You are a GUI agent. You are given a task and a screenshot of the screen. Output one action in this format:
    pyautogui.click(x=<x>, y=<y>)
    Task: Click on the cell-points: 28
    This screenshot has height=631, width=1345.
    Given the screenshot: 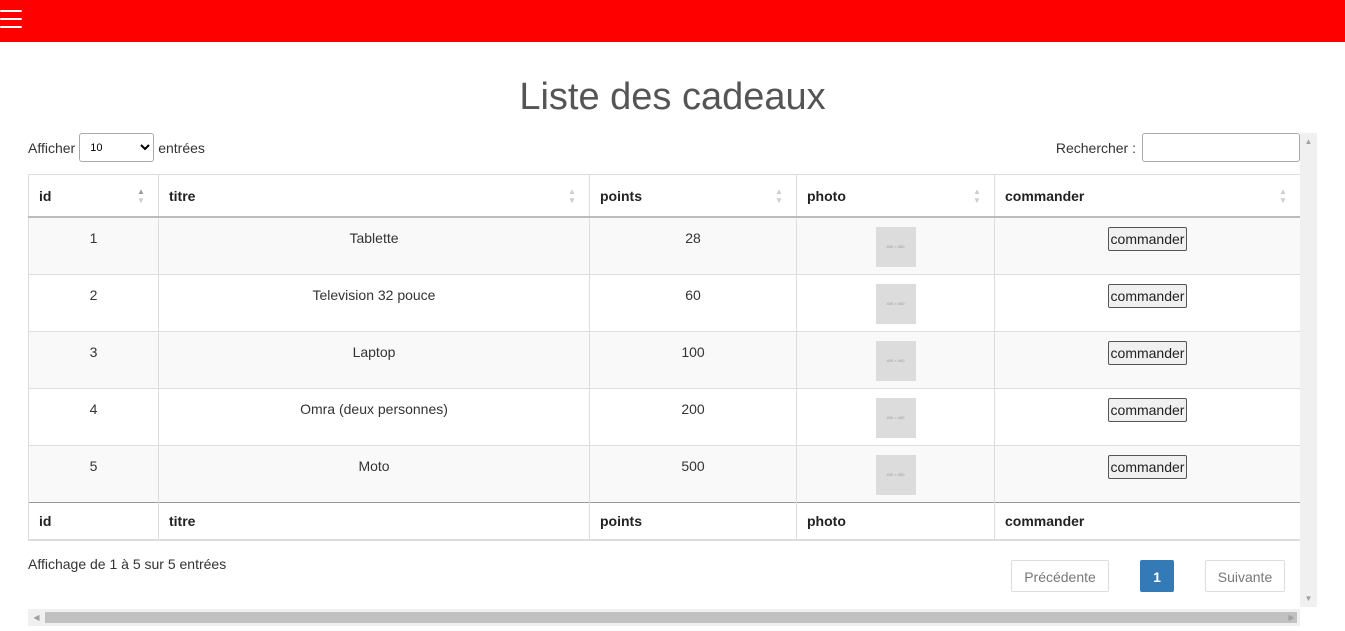 What is the action you would take?
    pyautogui.click(x=693, y=238)
    